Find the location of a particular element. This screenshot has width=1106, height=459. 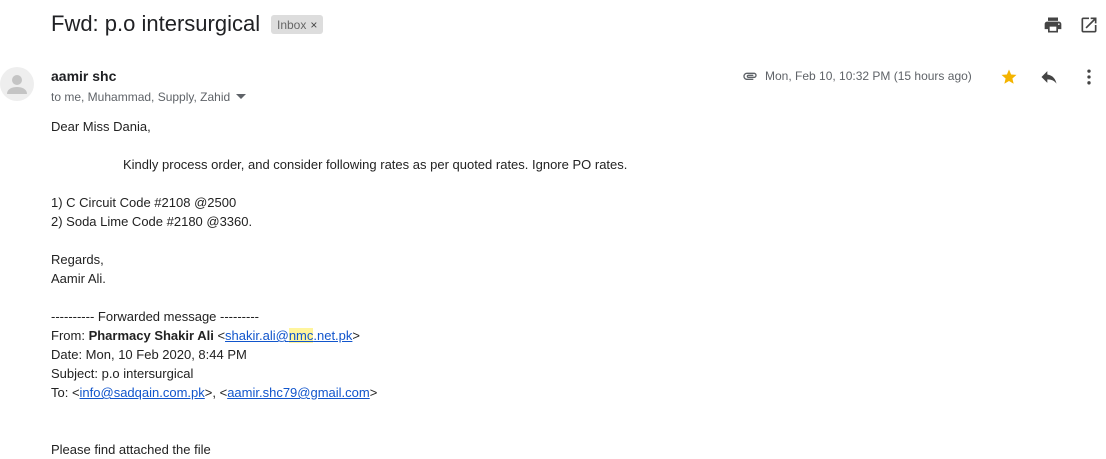

sender-name: aamir shc is located at coordinates (83, 76).